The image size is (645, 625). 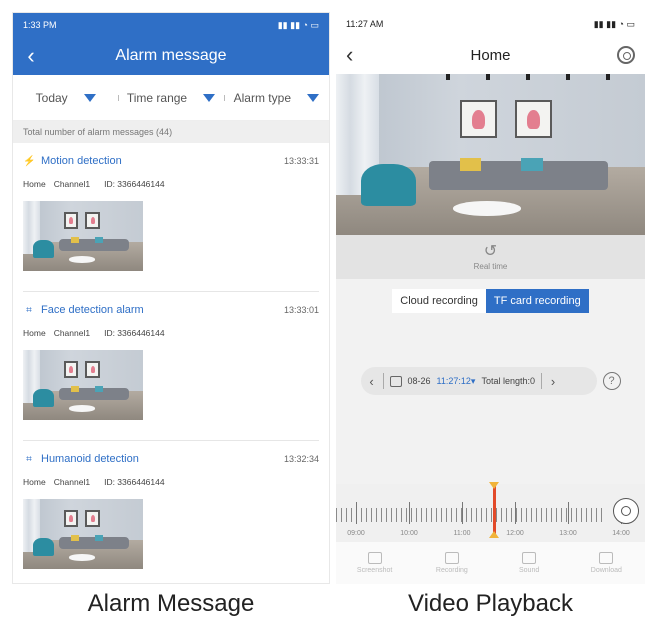 I want to click on real-time-label: Real time, so click(x=490, y=266).